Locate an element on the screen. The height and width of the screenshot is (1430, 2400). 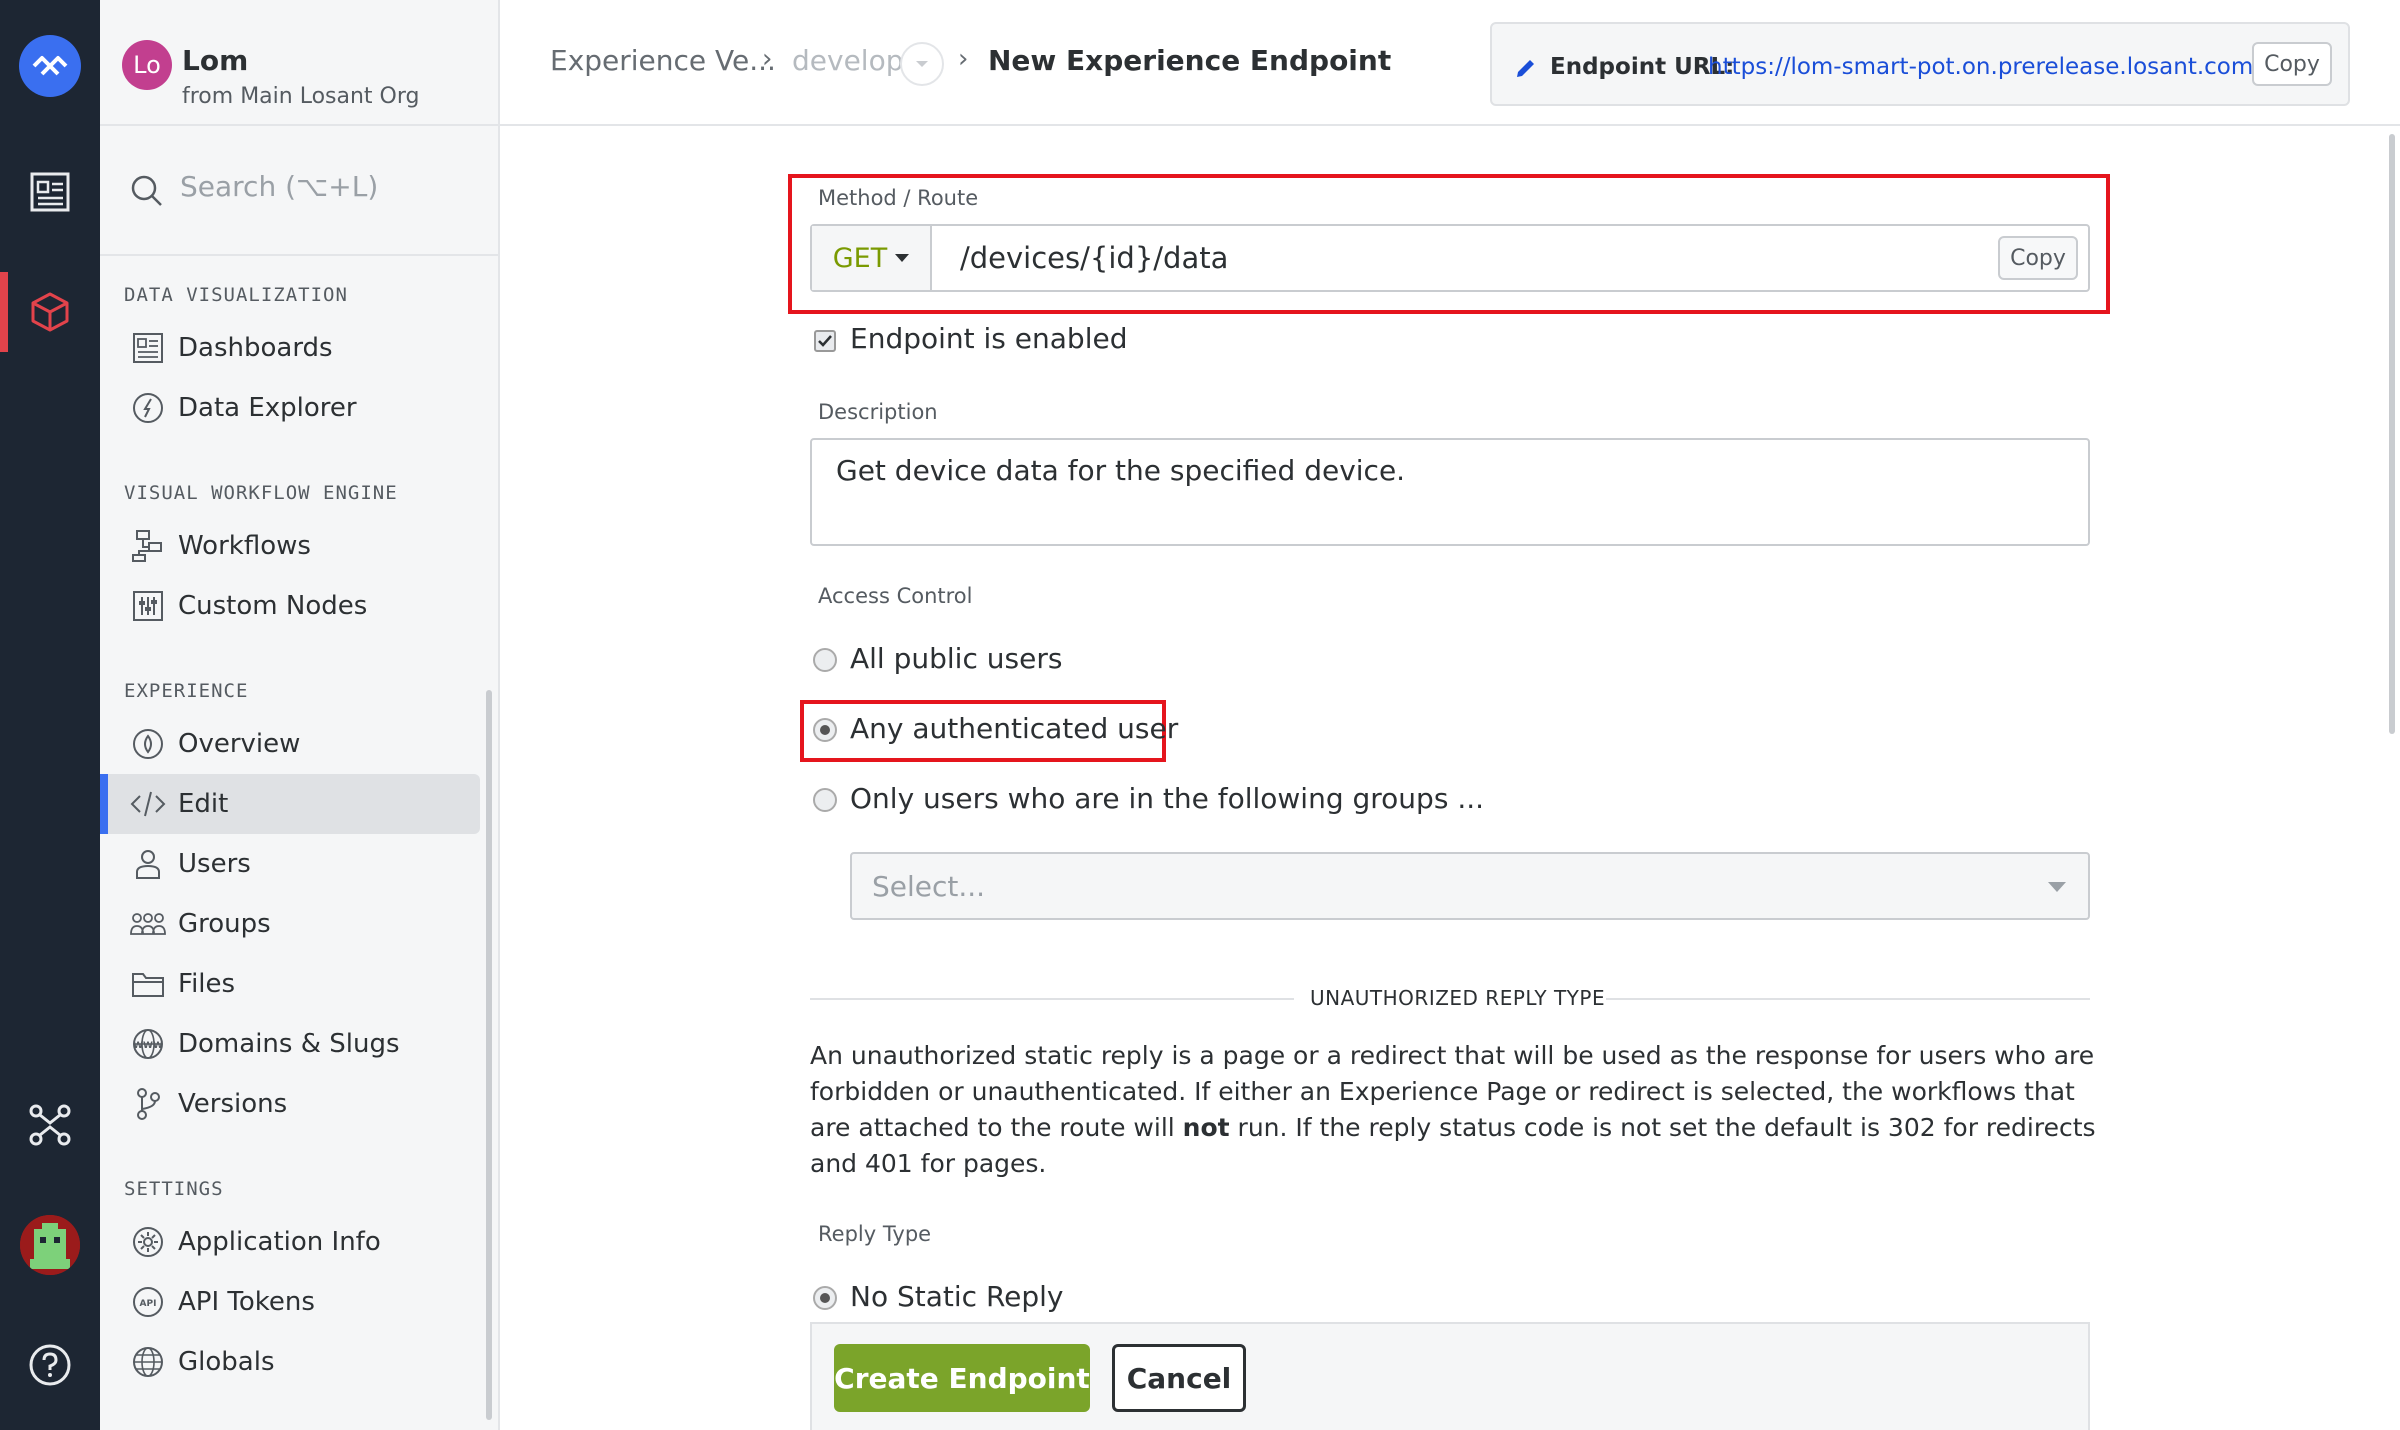
chevron-down-icon is located at coordinates (922, 64).